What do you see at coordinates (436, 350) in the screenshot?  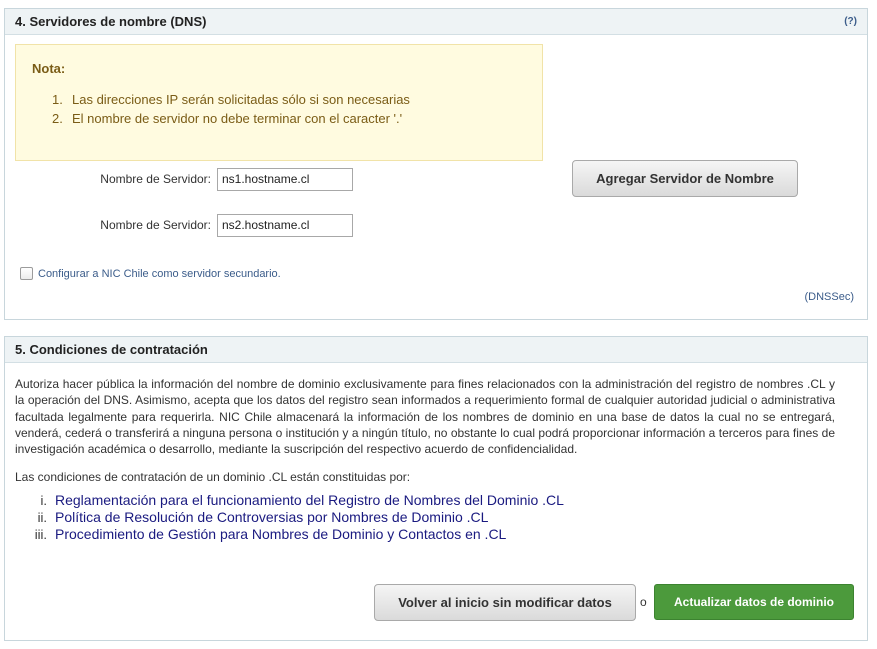 I see `contract-section-header: 5. Condiciones de contratación` at bounding box center [436, 350].